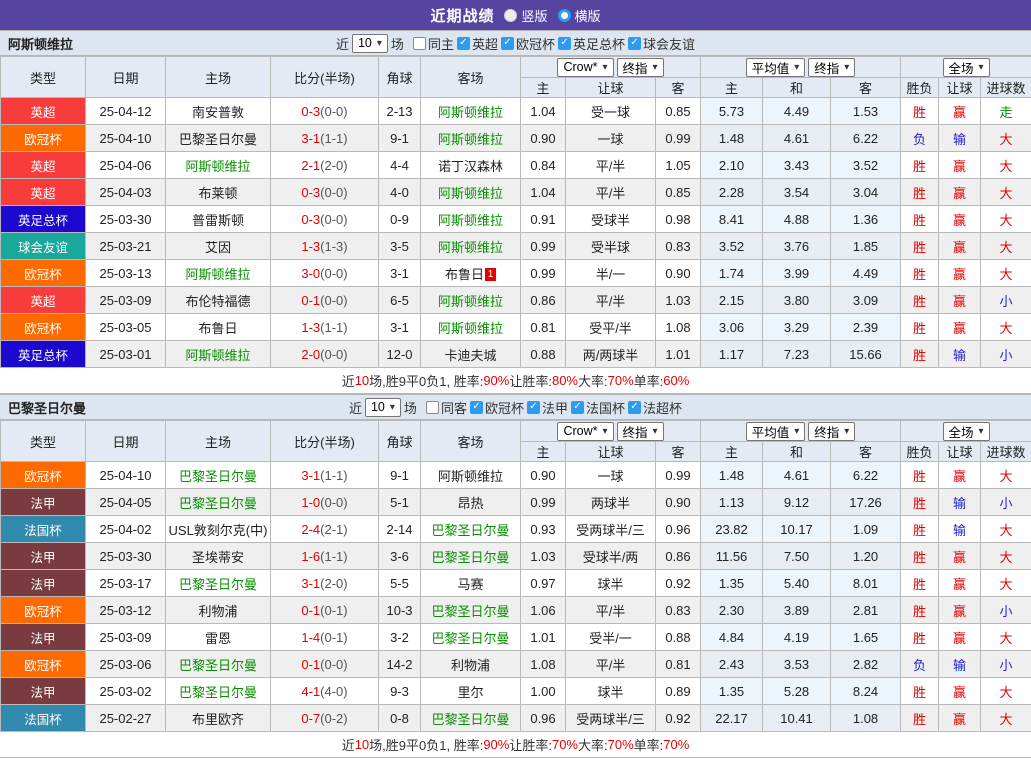  I want to click on result-goals: 走, so click(1006, 111).